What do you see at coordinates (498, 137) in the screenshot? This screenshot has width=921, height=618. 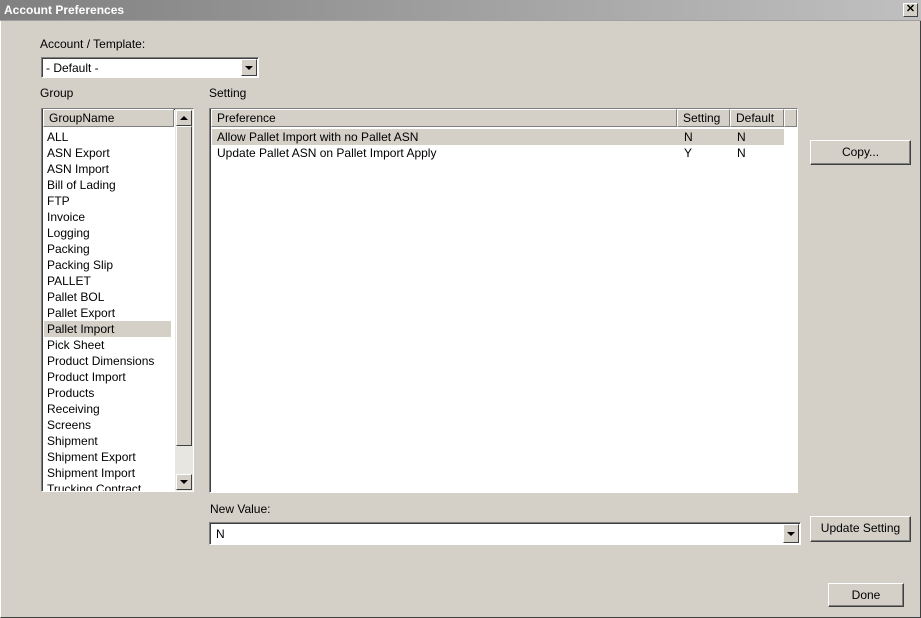 I see `table-row: Allow Pallet Import with no Pallet ASN N N` at bounding box center [498, 137].